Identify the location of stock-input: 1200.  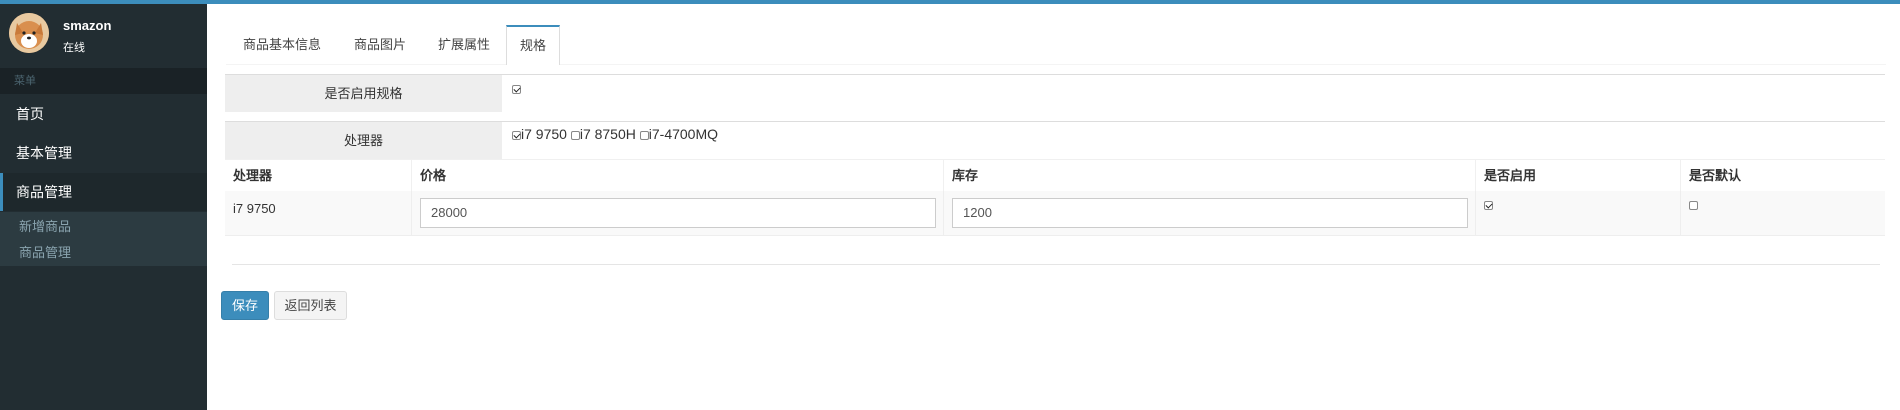
(1210, 213).